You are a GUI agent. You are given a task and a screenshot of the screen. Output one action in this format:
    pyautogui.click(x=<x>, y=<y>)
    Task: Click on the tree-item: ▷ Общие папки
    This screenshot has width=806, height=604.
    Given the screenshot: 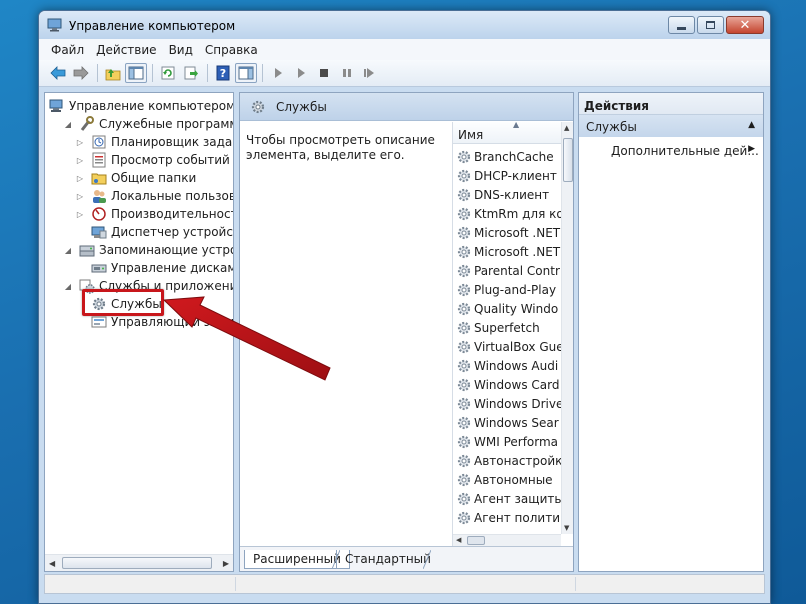 What is the action you would take?
    pyautogui.click(x=135, y=178)
    